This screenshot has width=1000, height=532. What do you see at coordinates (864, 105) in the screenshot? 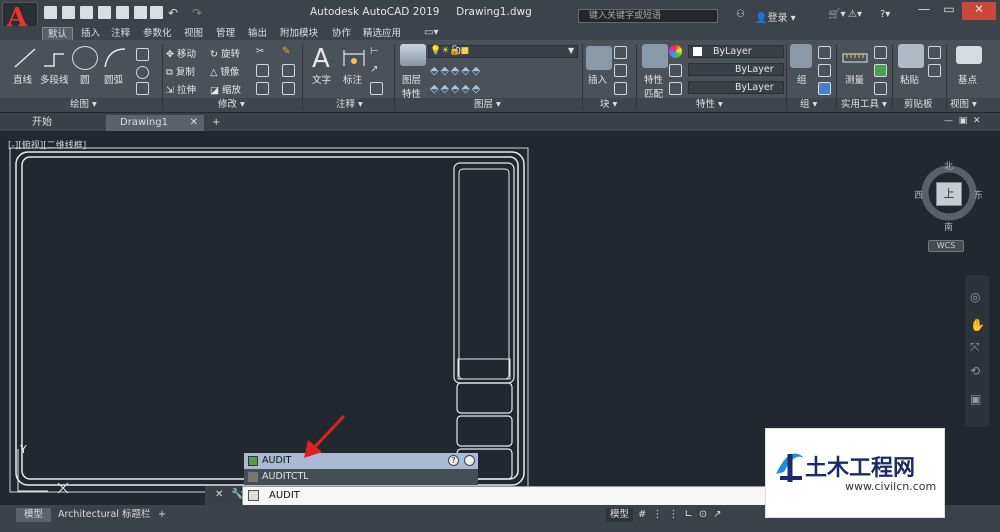
I see `utilities-panel-label: 实用工具 ▾` at bounding box center [864, 105].